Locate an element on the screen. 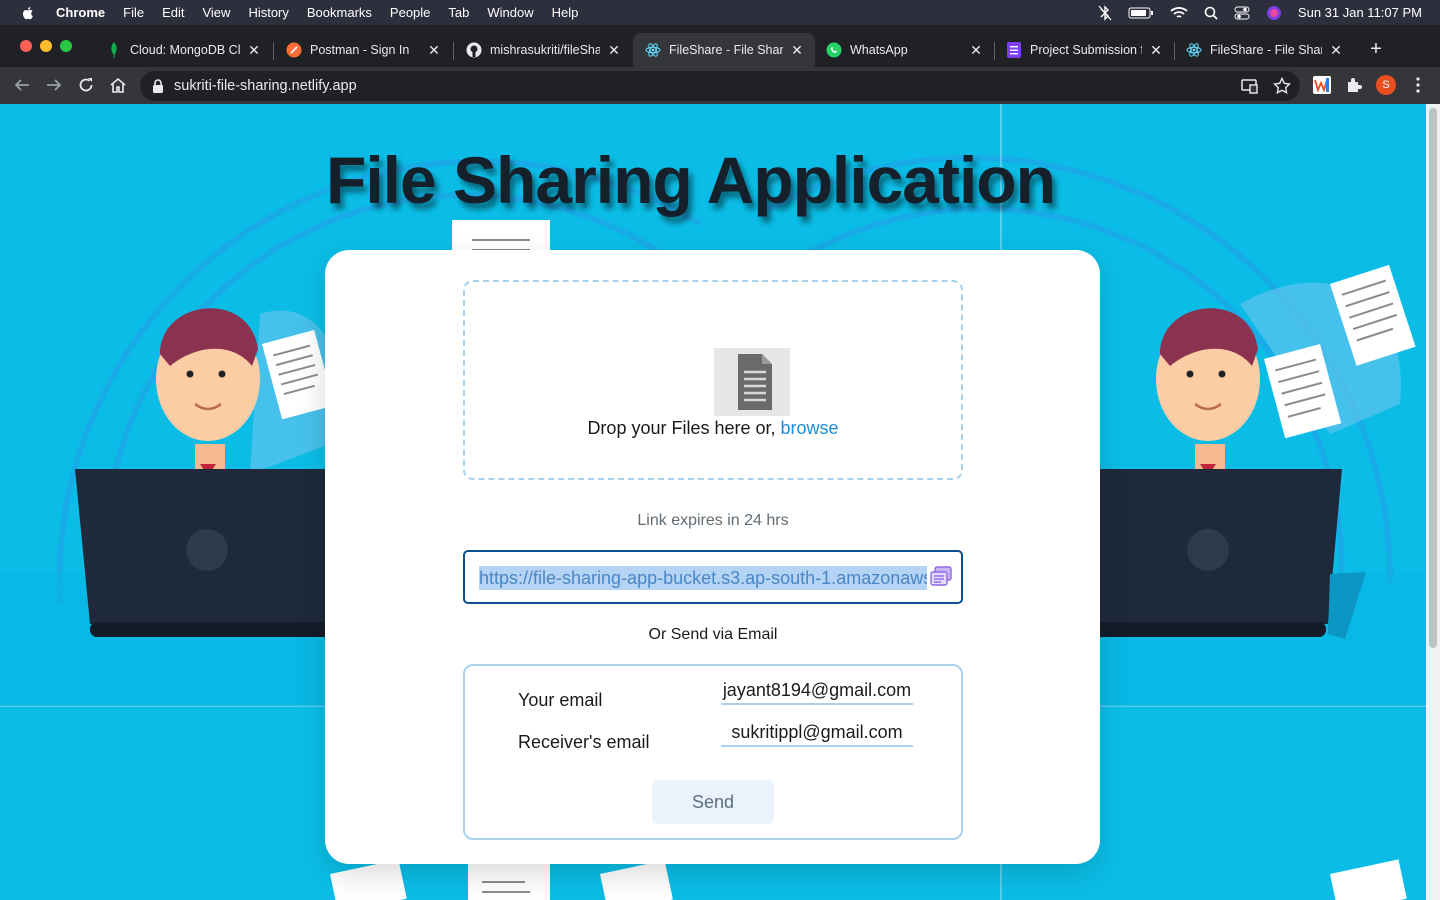  menubar-clock: Sun 31 Jan 11:07 PM is located at coordinates (1360, 12).